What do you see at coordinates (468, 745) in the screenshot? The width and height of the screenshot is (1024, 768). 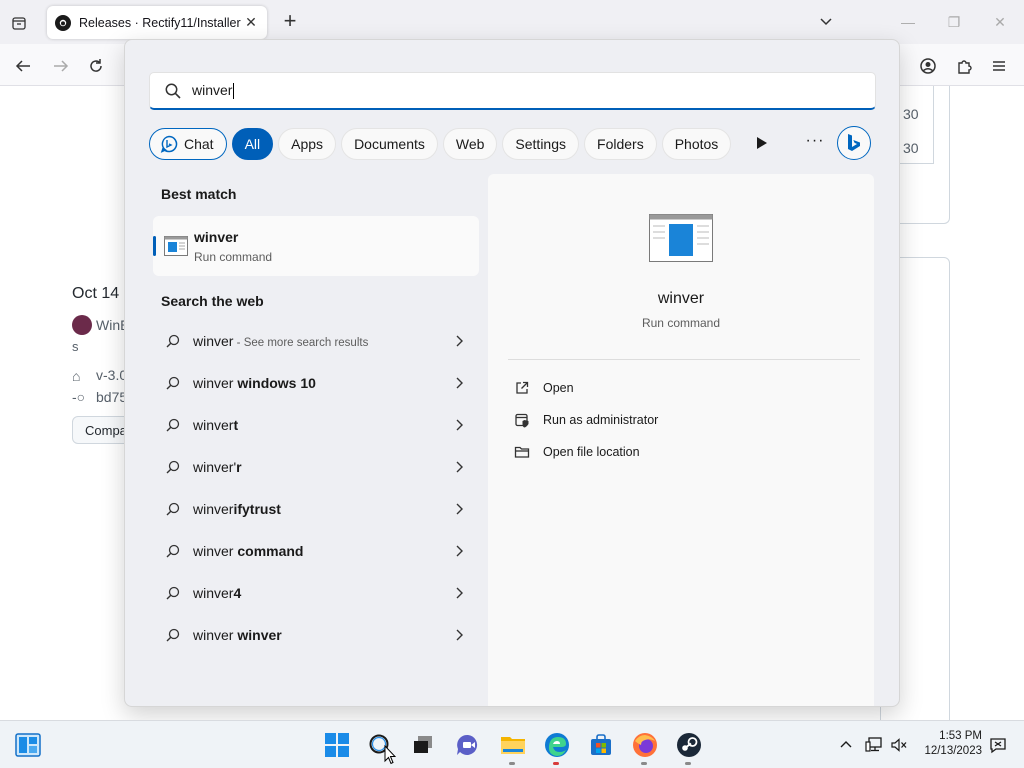 I see `chat-icon` at bounding box center [468, 745].